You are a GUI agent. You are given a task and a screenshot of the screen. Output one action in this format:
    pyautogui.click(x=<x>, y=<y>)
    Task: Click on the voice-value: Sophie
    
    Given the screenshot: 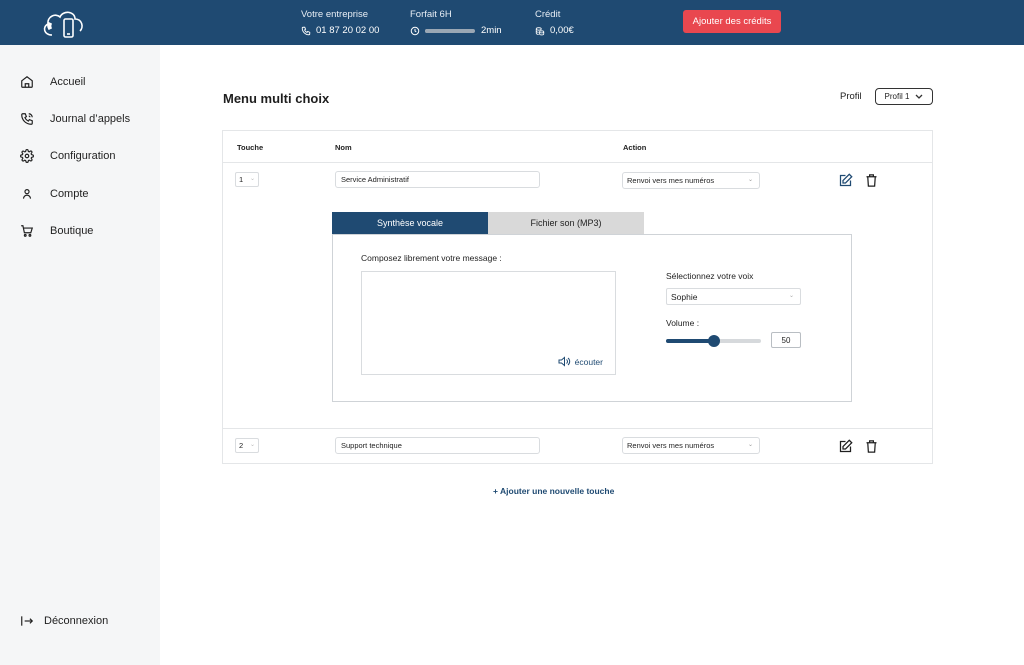 What is the action you would take?
    pyautogui.click(x=684, y=297)
    